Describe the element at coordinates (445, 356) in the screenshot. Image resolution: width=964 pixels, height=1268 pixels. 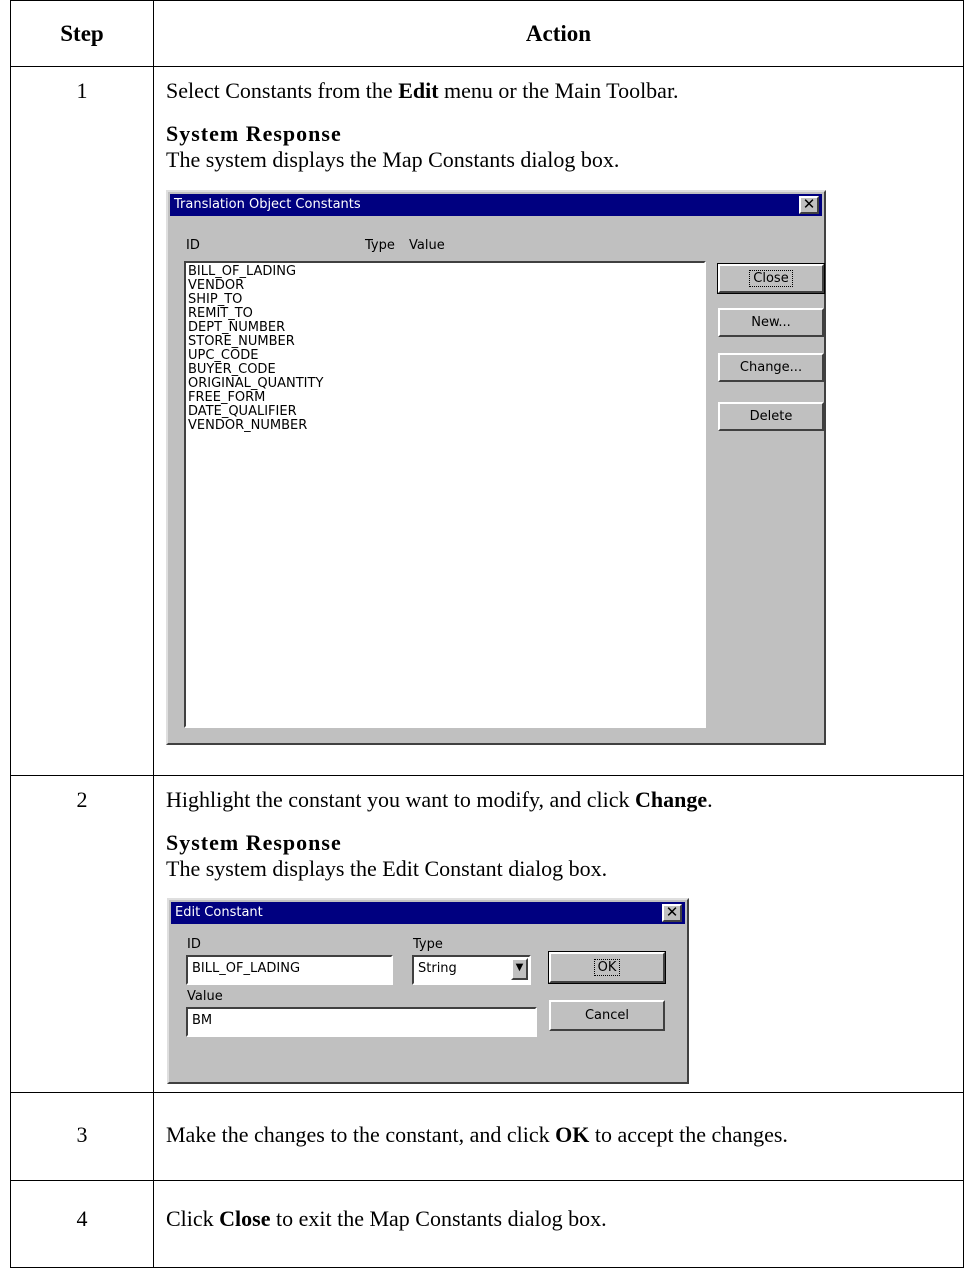
I see `list-item: UPC_CODE` at that location.